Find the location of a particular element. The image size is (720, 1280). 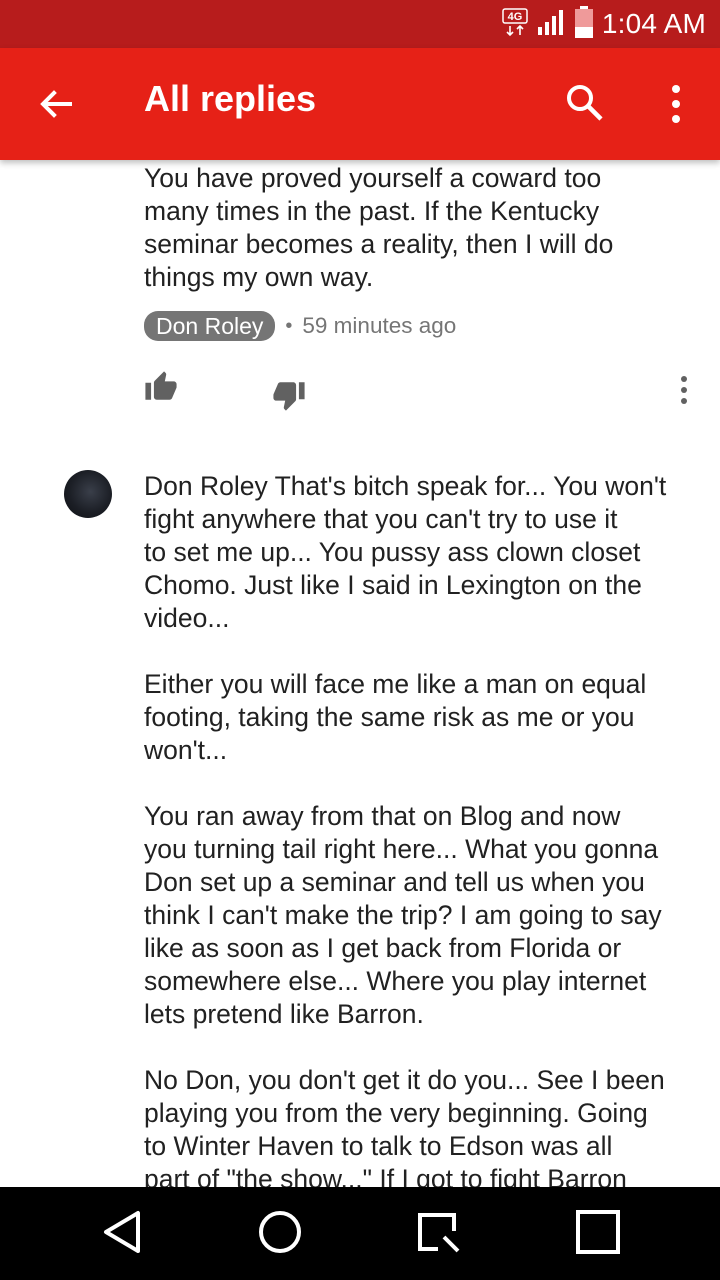

nav-overview-icon is located at coordinates (598, 1232).